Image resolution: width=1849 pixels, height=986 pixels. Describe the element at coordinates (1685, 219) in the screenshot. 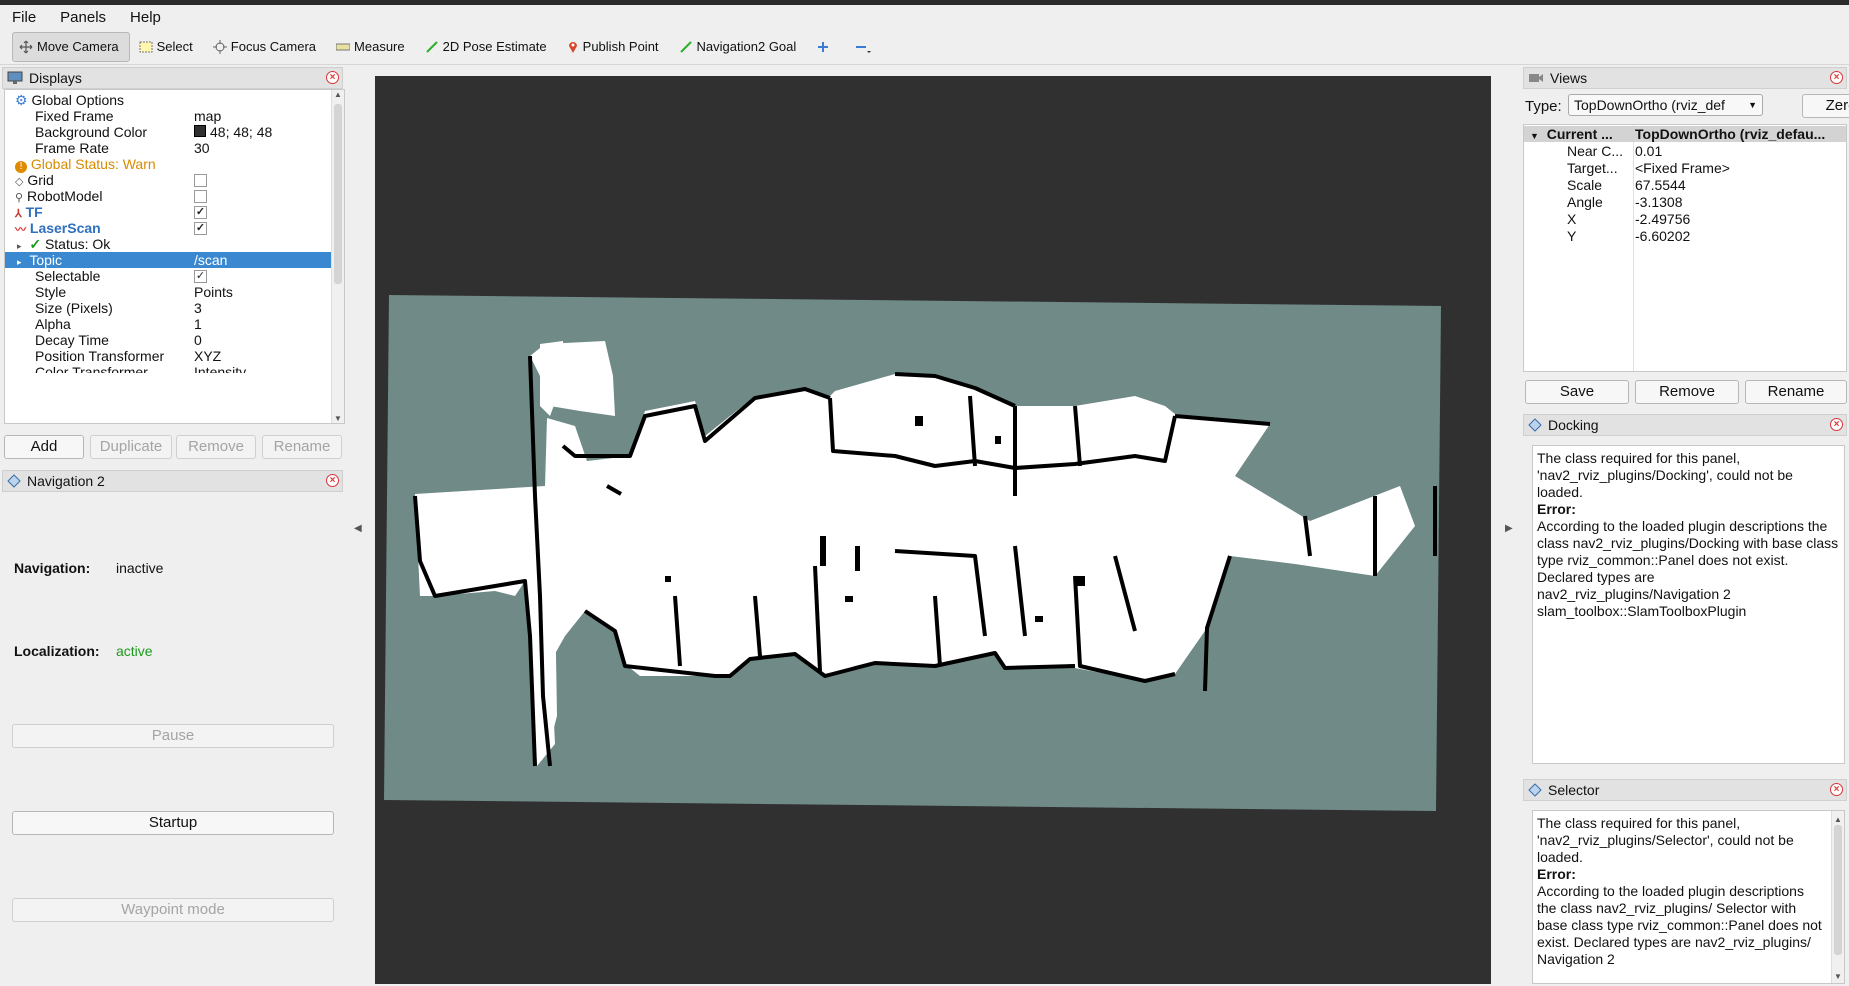

I see `view-row-x: X -2.49756` at that location.